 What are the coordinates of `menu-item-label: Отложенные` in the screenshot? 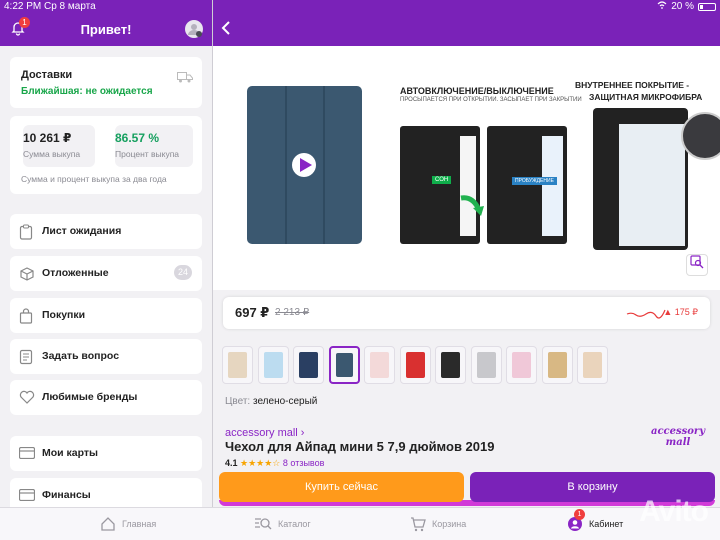 It's located at (75, 273).